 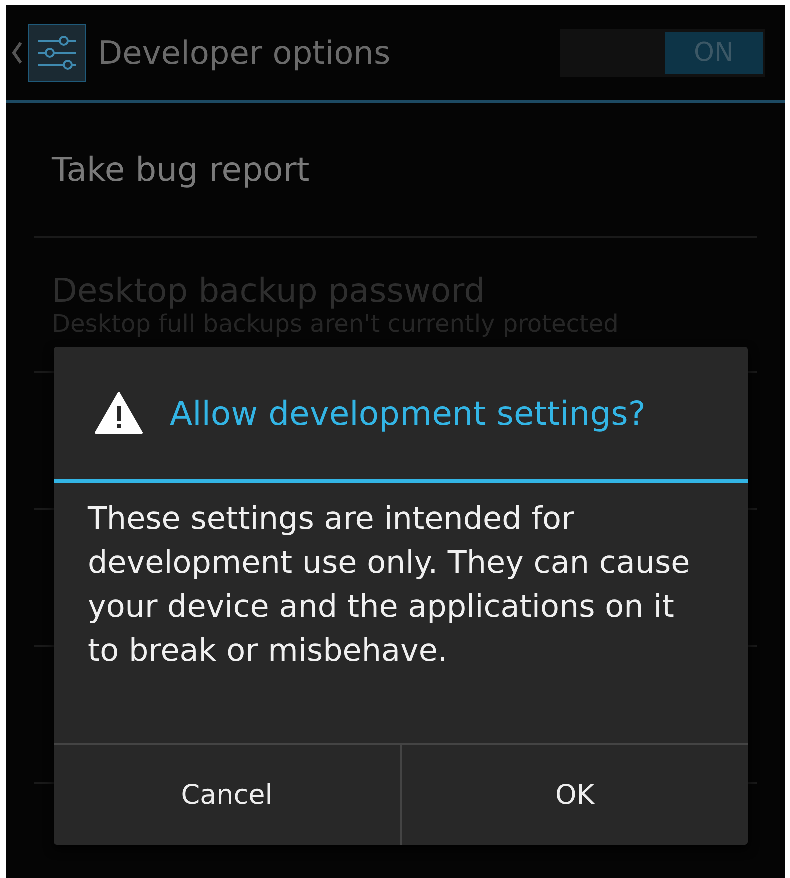 I want to click on screen-title: Developer options, so click(x=245, y=53).